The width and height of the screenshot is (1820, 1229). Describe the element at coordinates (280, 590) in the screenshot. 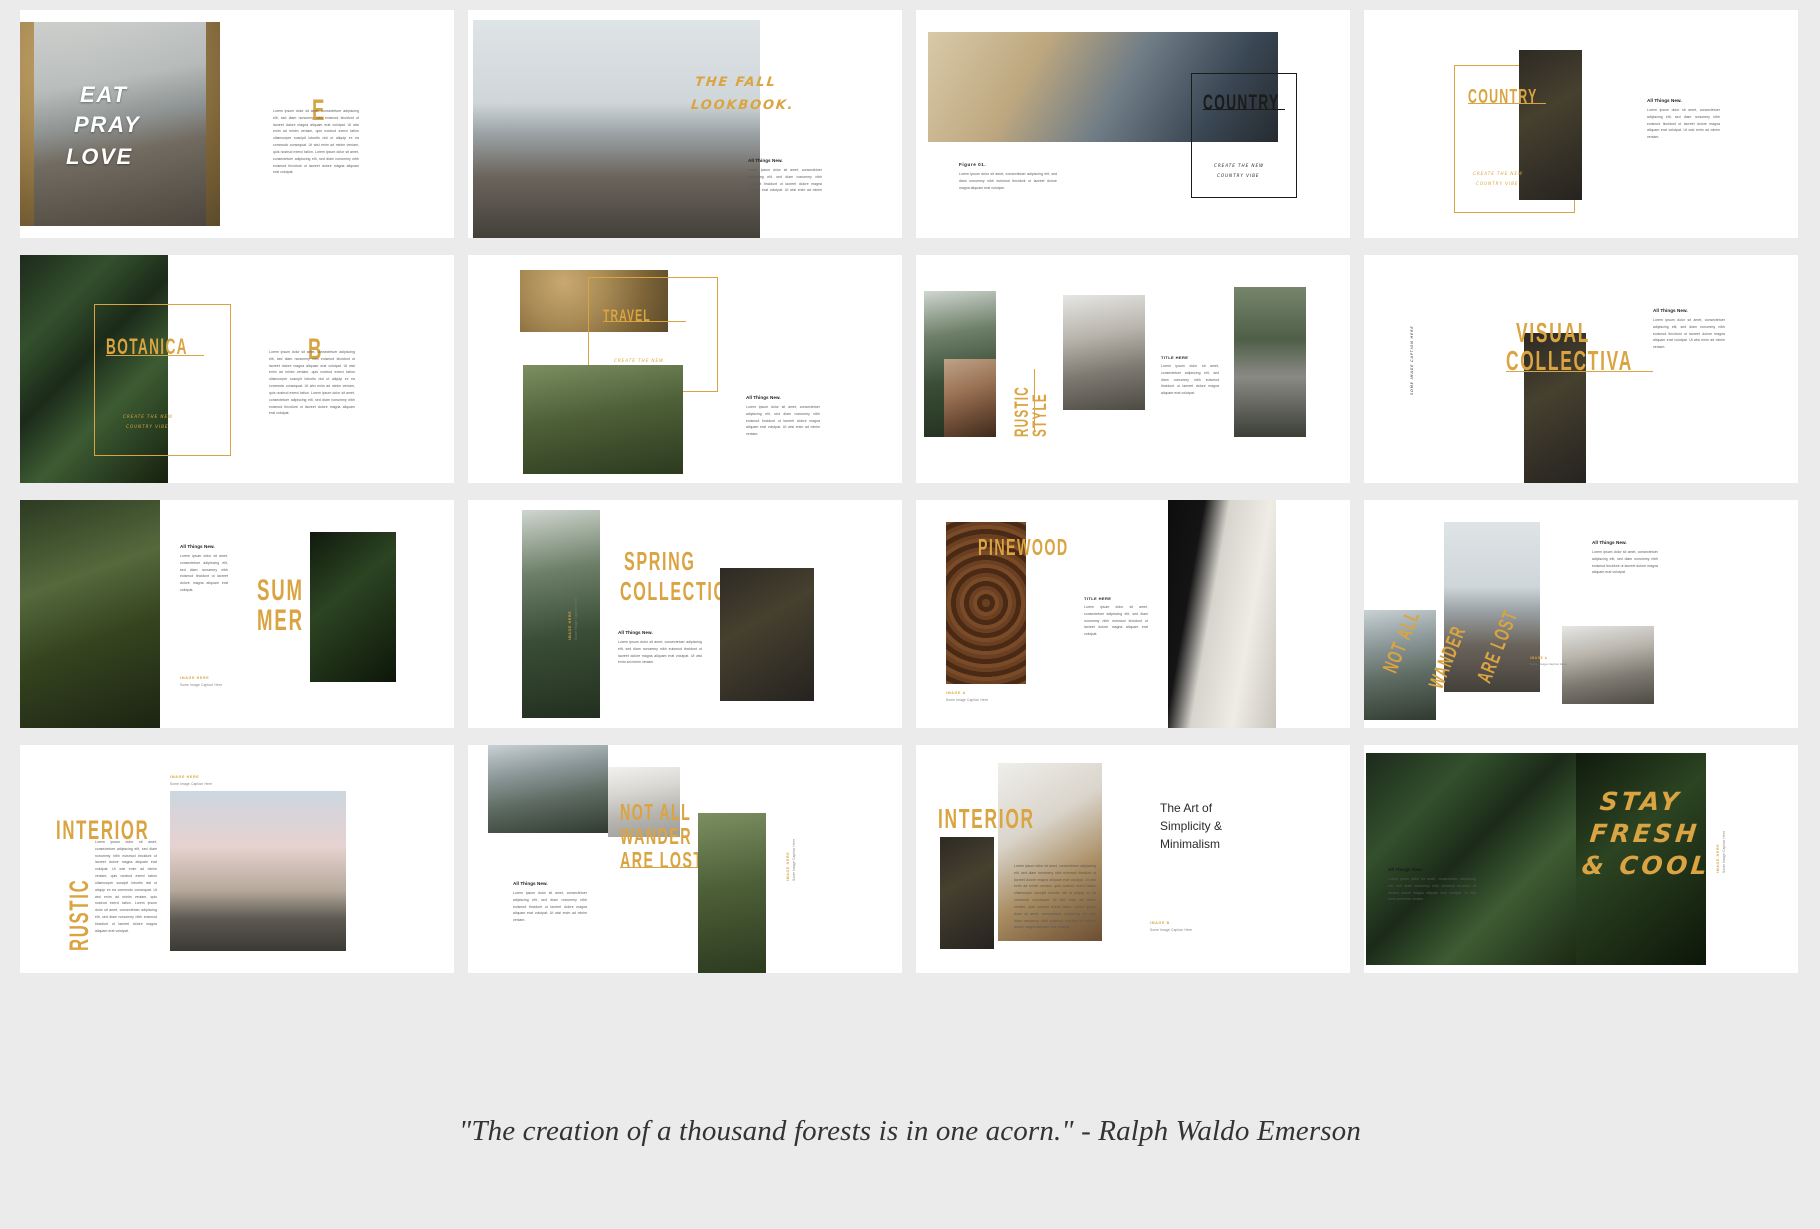

I see `slide-title-line-1: SUM` at that location.